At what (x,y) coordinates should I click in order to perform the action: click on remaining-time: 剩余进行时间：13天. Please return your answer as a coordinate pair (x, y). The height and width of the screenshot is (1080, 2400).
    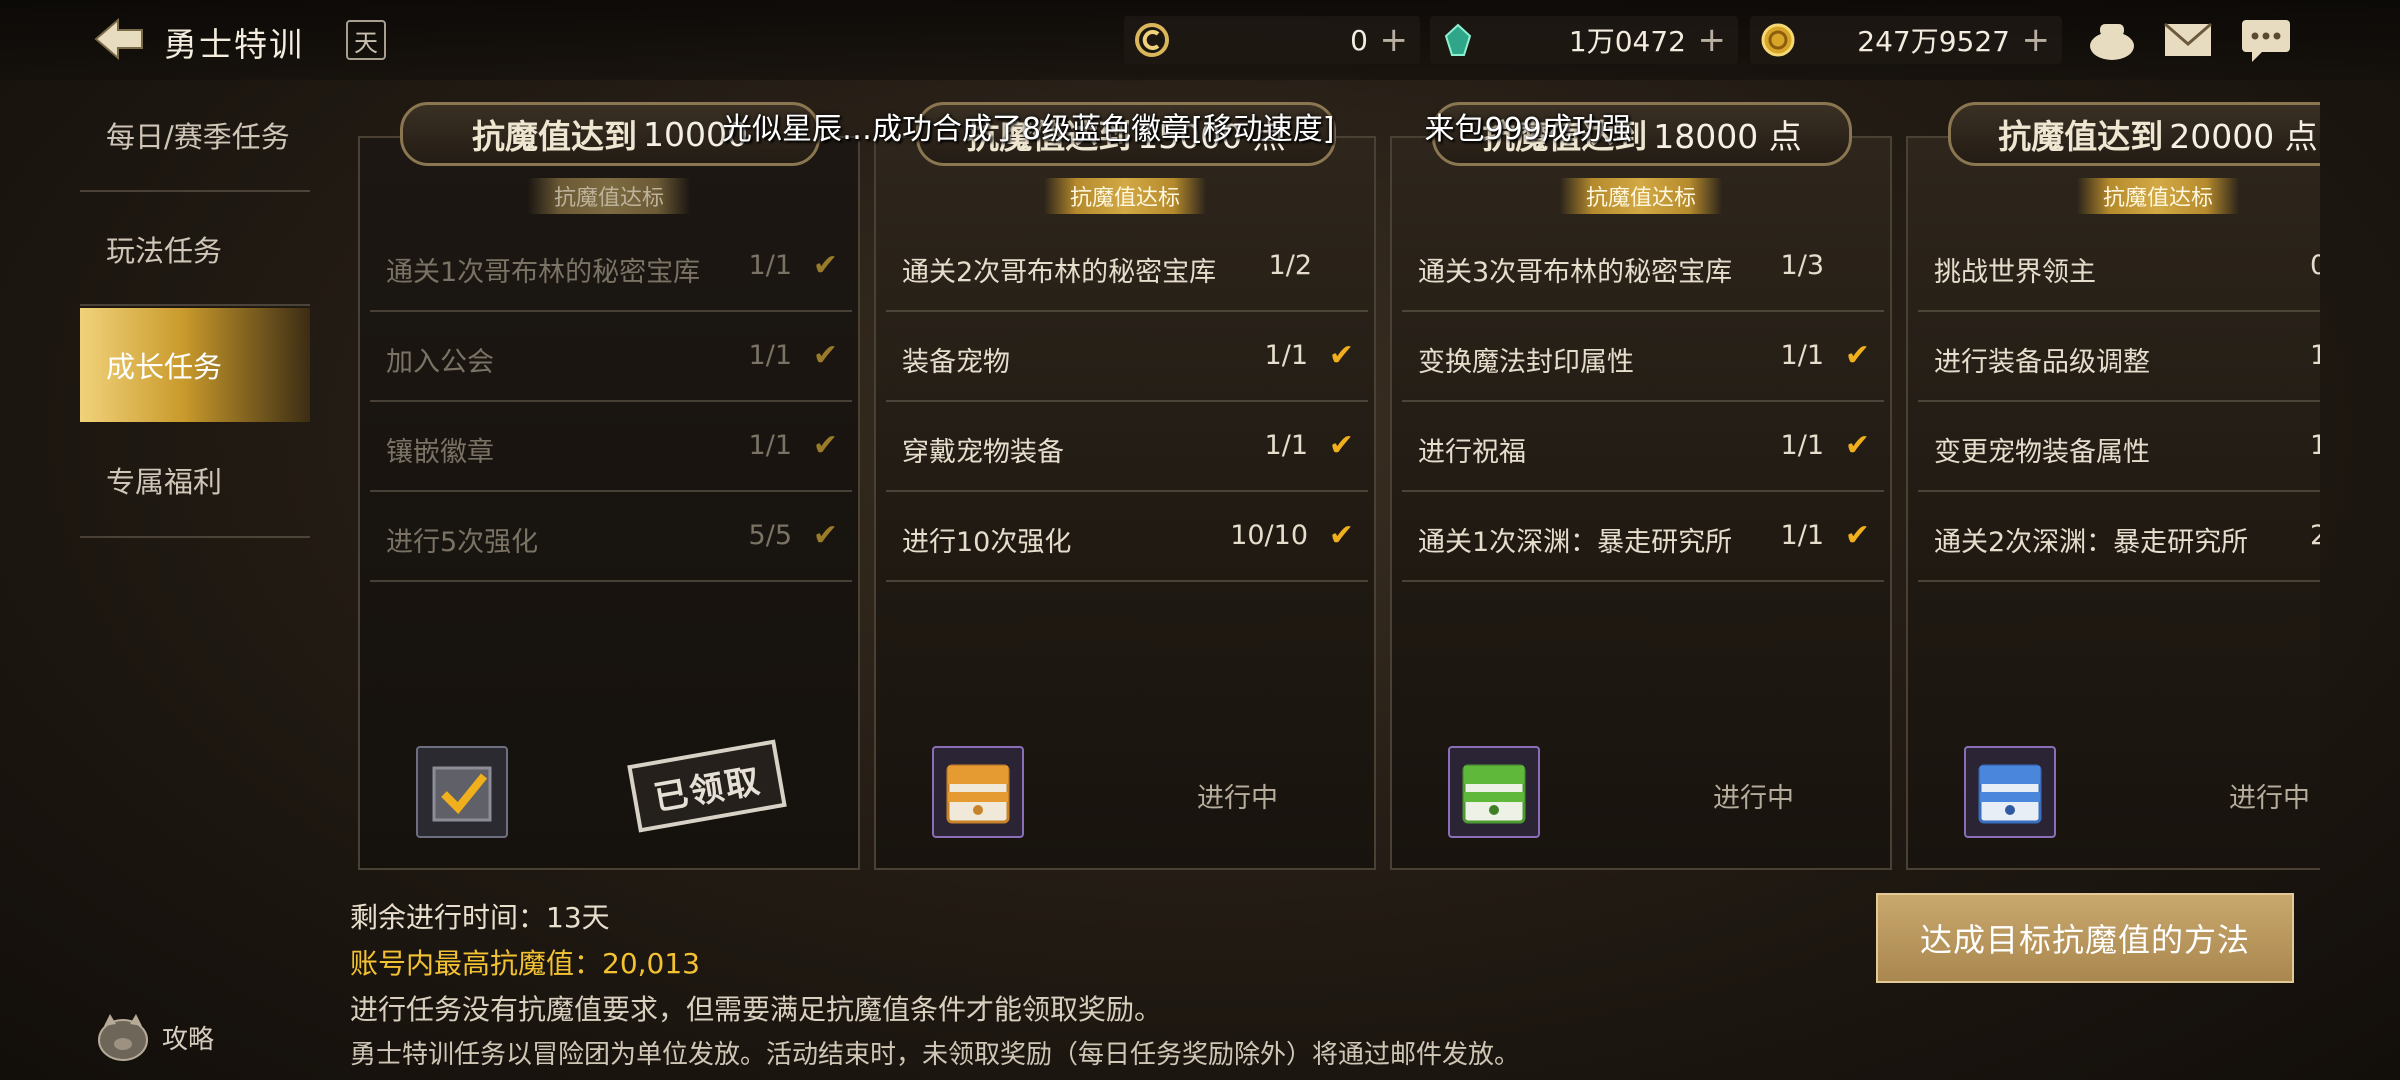
    Looking at the image, I should click on (480, 917).